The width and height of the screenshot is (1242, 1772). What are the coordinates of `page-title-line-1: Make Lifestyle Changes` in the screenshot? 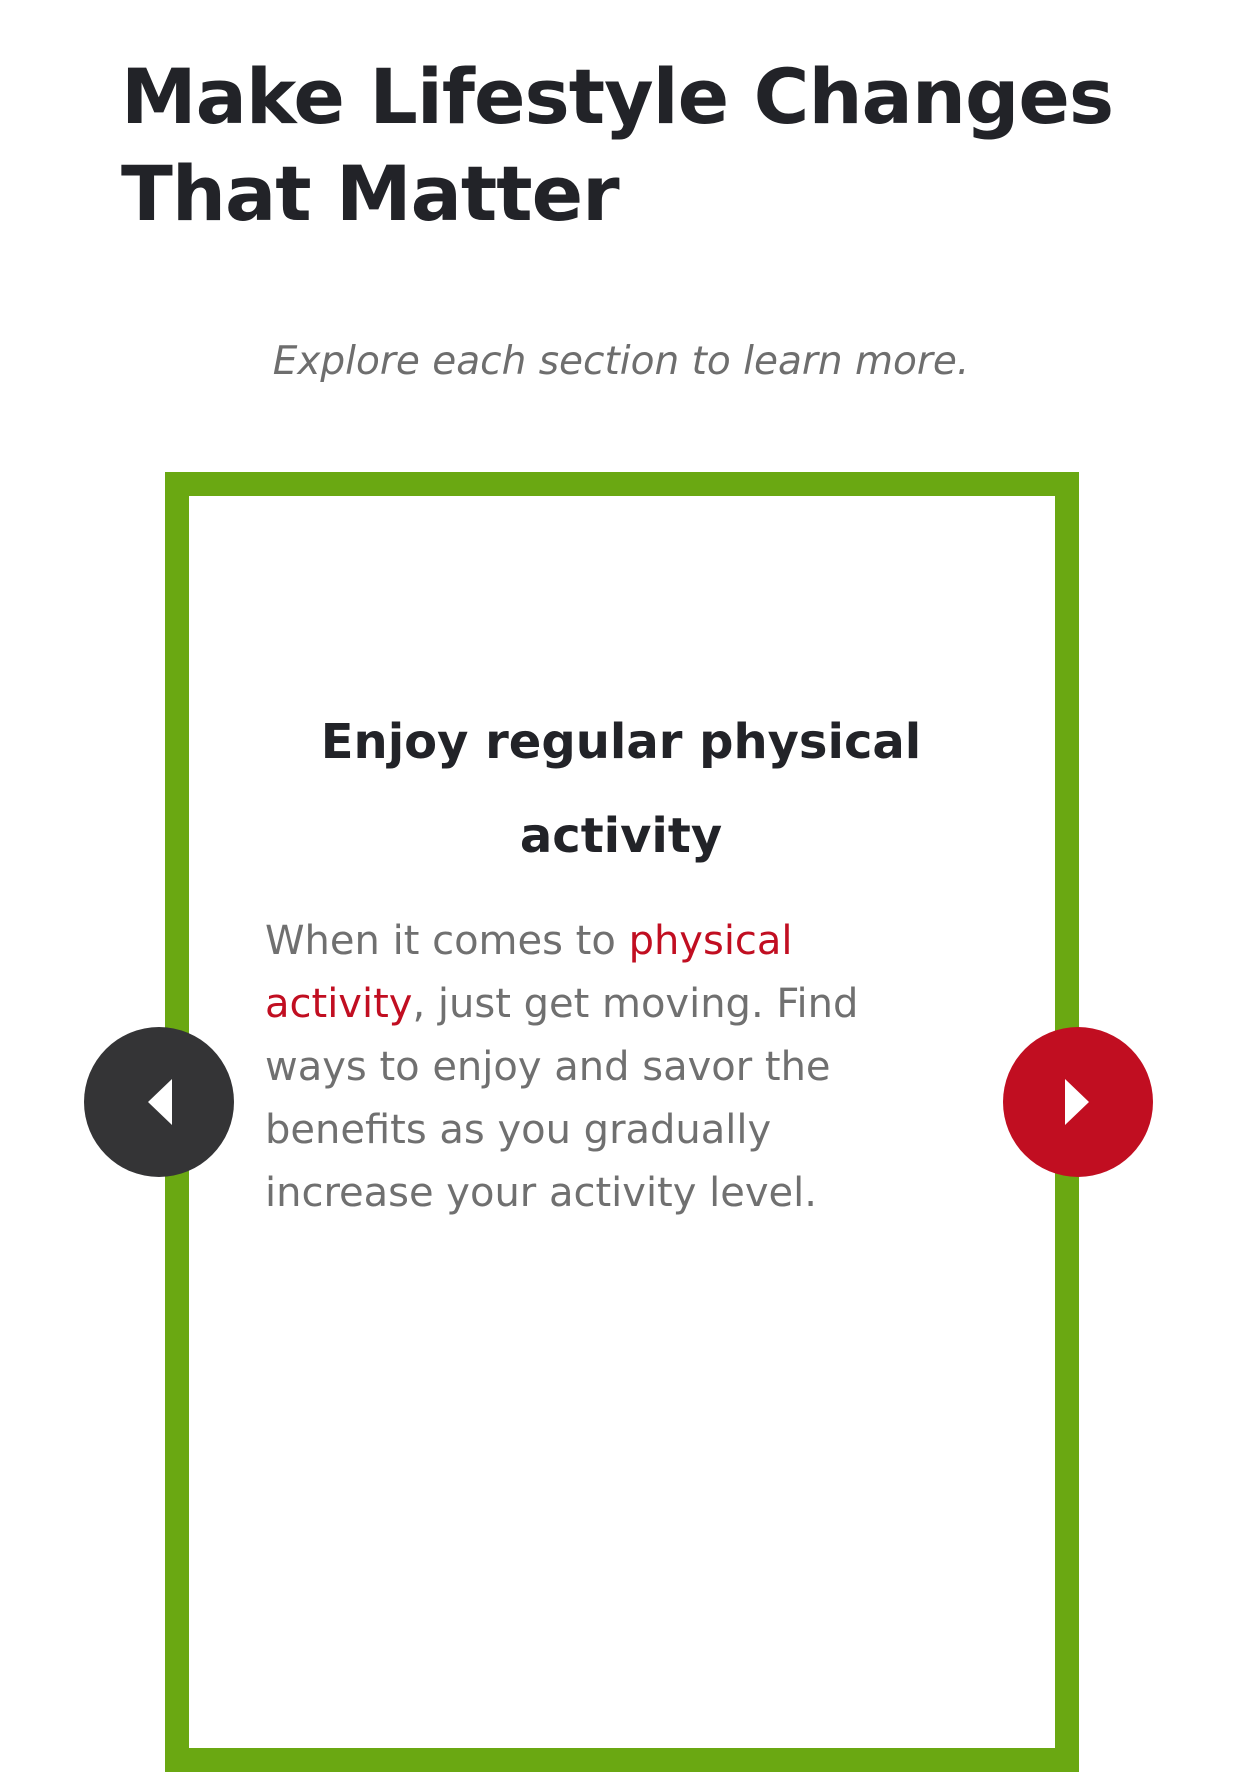 It's located at (617, 96).